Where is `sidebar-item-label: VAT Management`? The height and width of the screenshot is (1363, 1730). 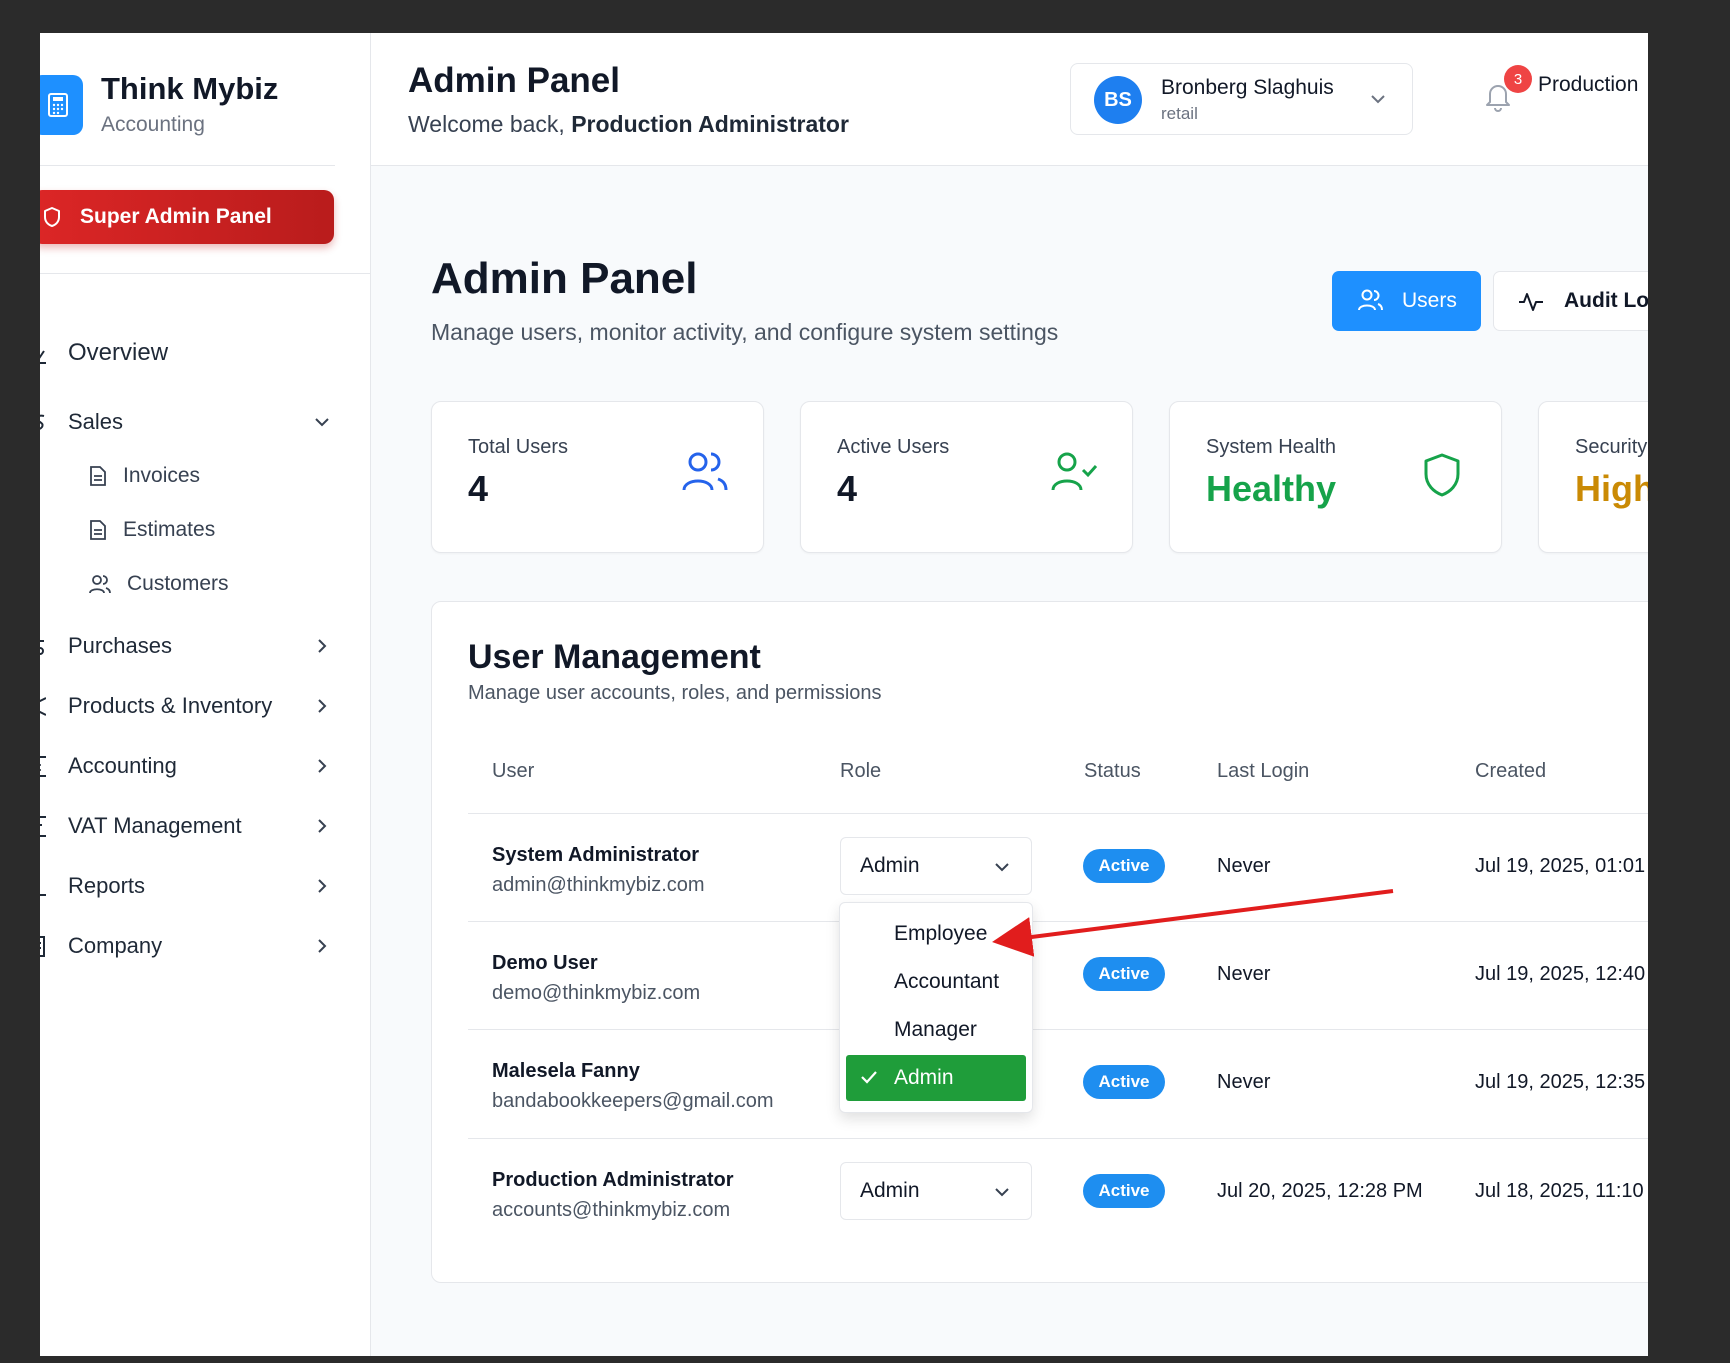 sidebar-item-label: VAT Management is located at coordinates (155, 825).